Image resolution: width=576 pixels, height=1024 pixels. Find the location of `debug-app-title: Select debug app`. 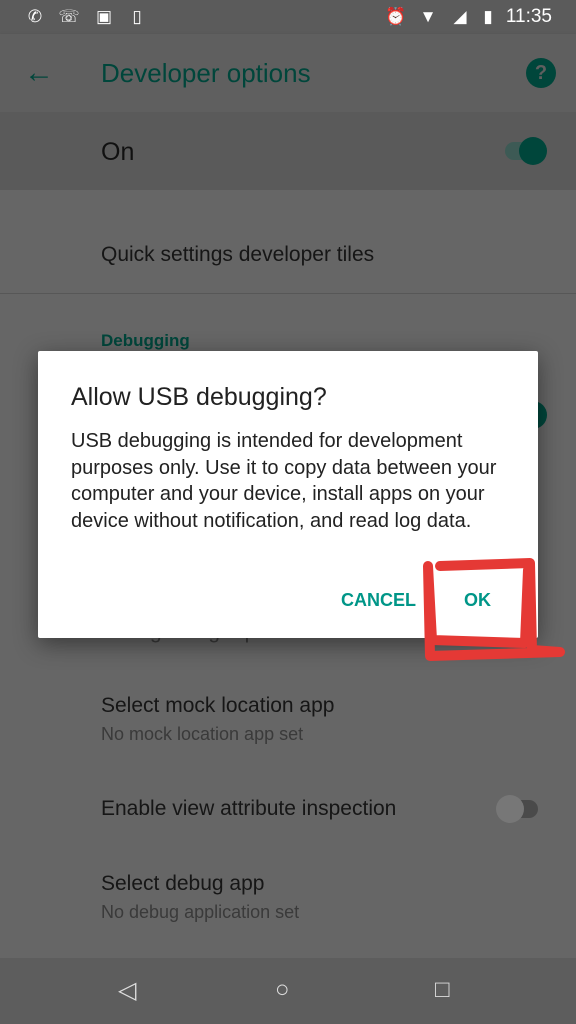

debug-app-title: Select debug app is located at coordinates (182, 884).